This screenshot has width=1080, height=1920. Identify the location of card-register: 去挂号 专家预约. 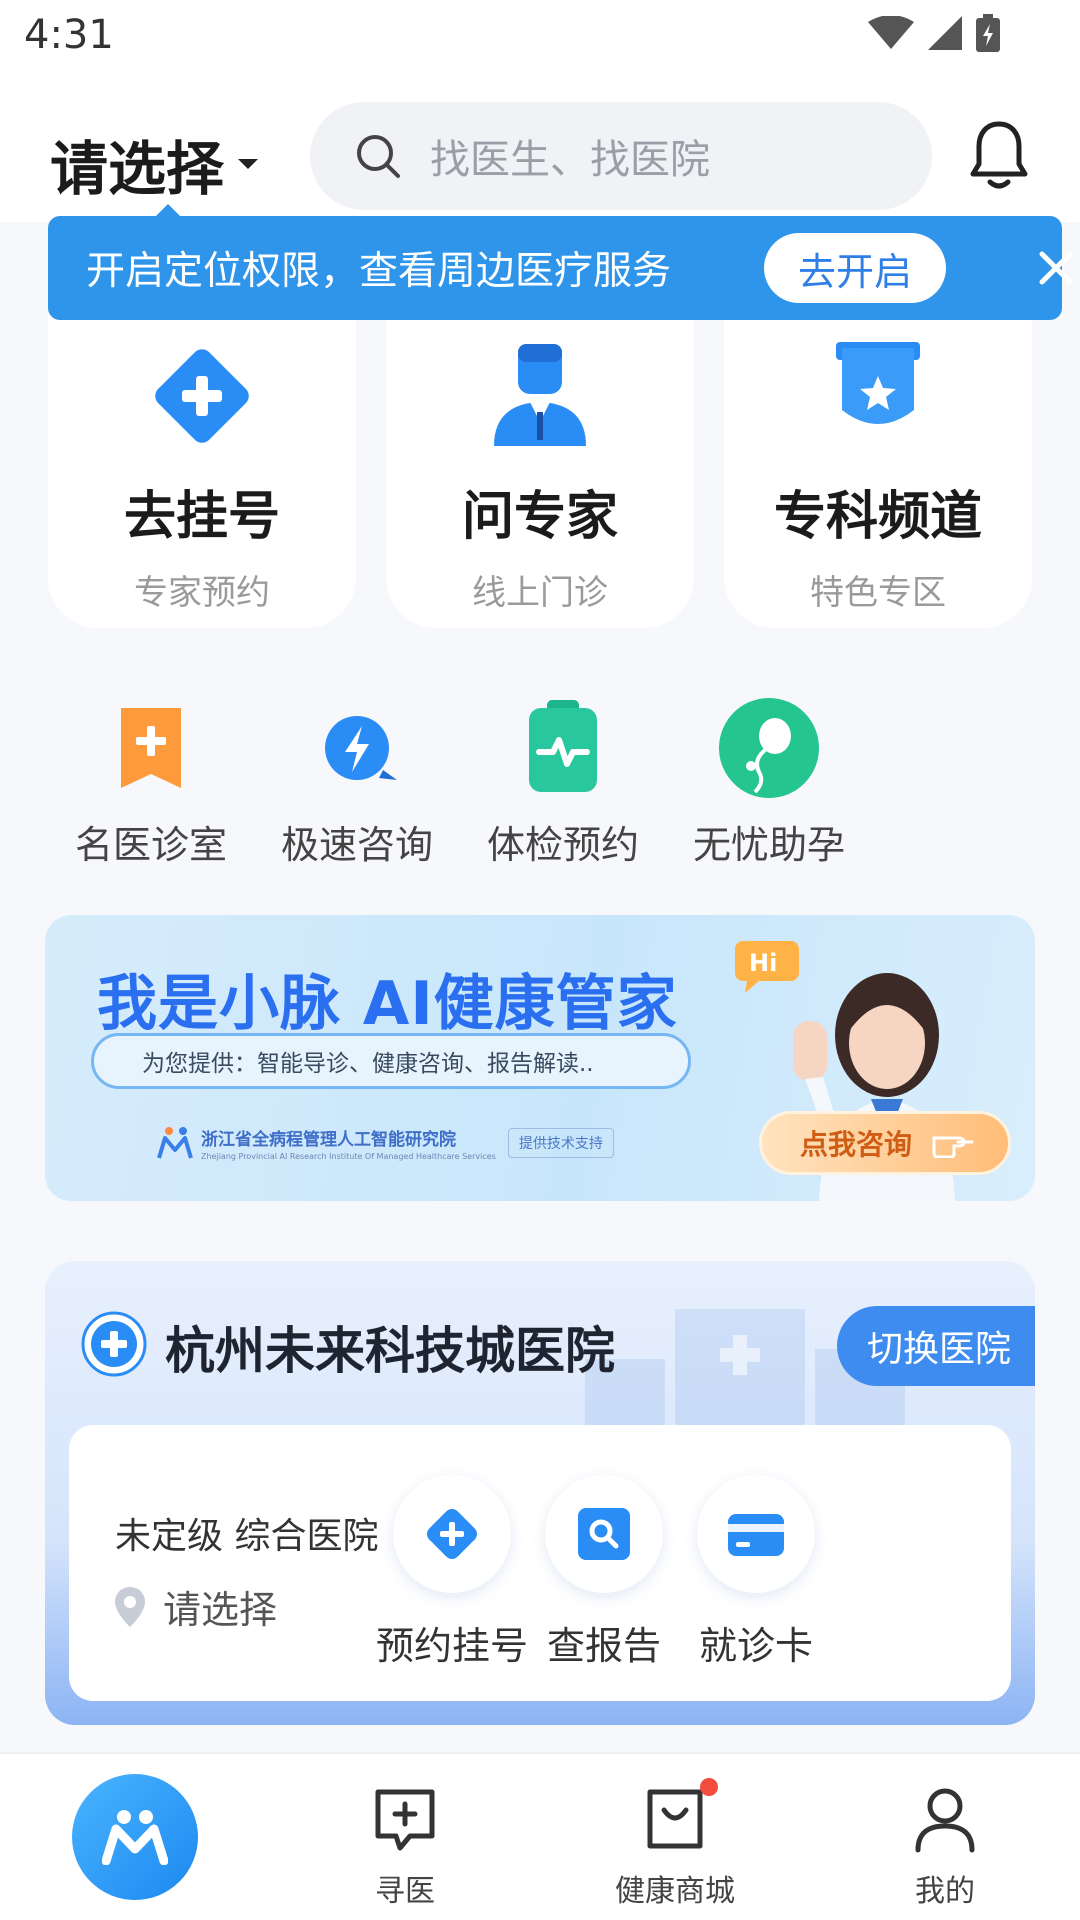
(202, 467).